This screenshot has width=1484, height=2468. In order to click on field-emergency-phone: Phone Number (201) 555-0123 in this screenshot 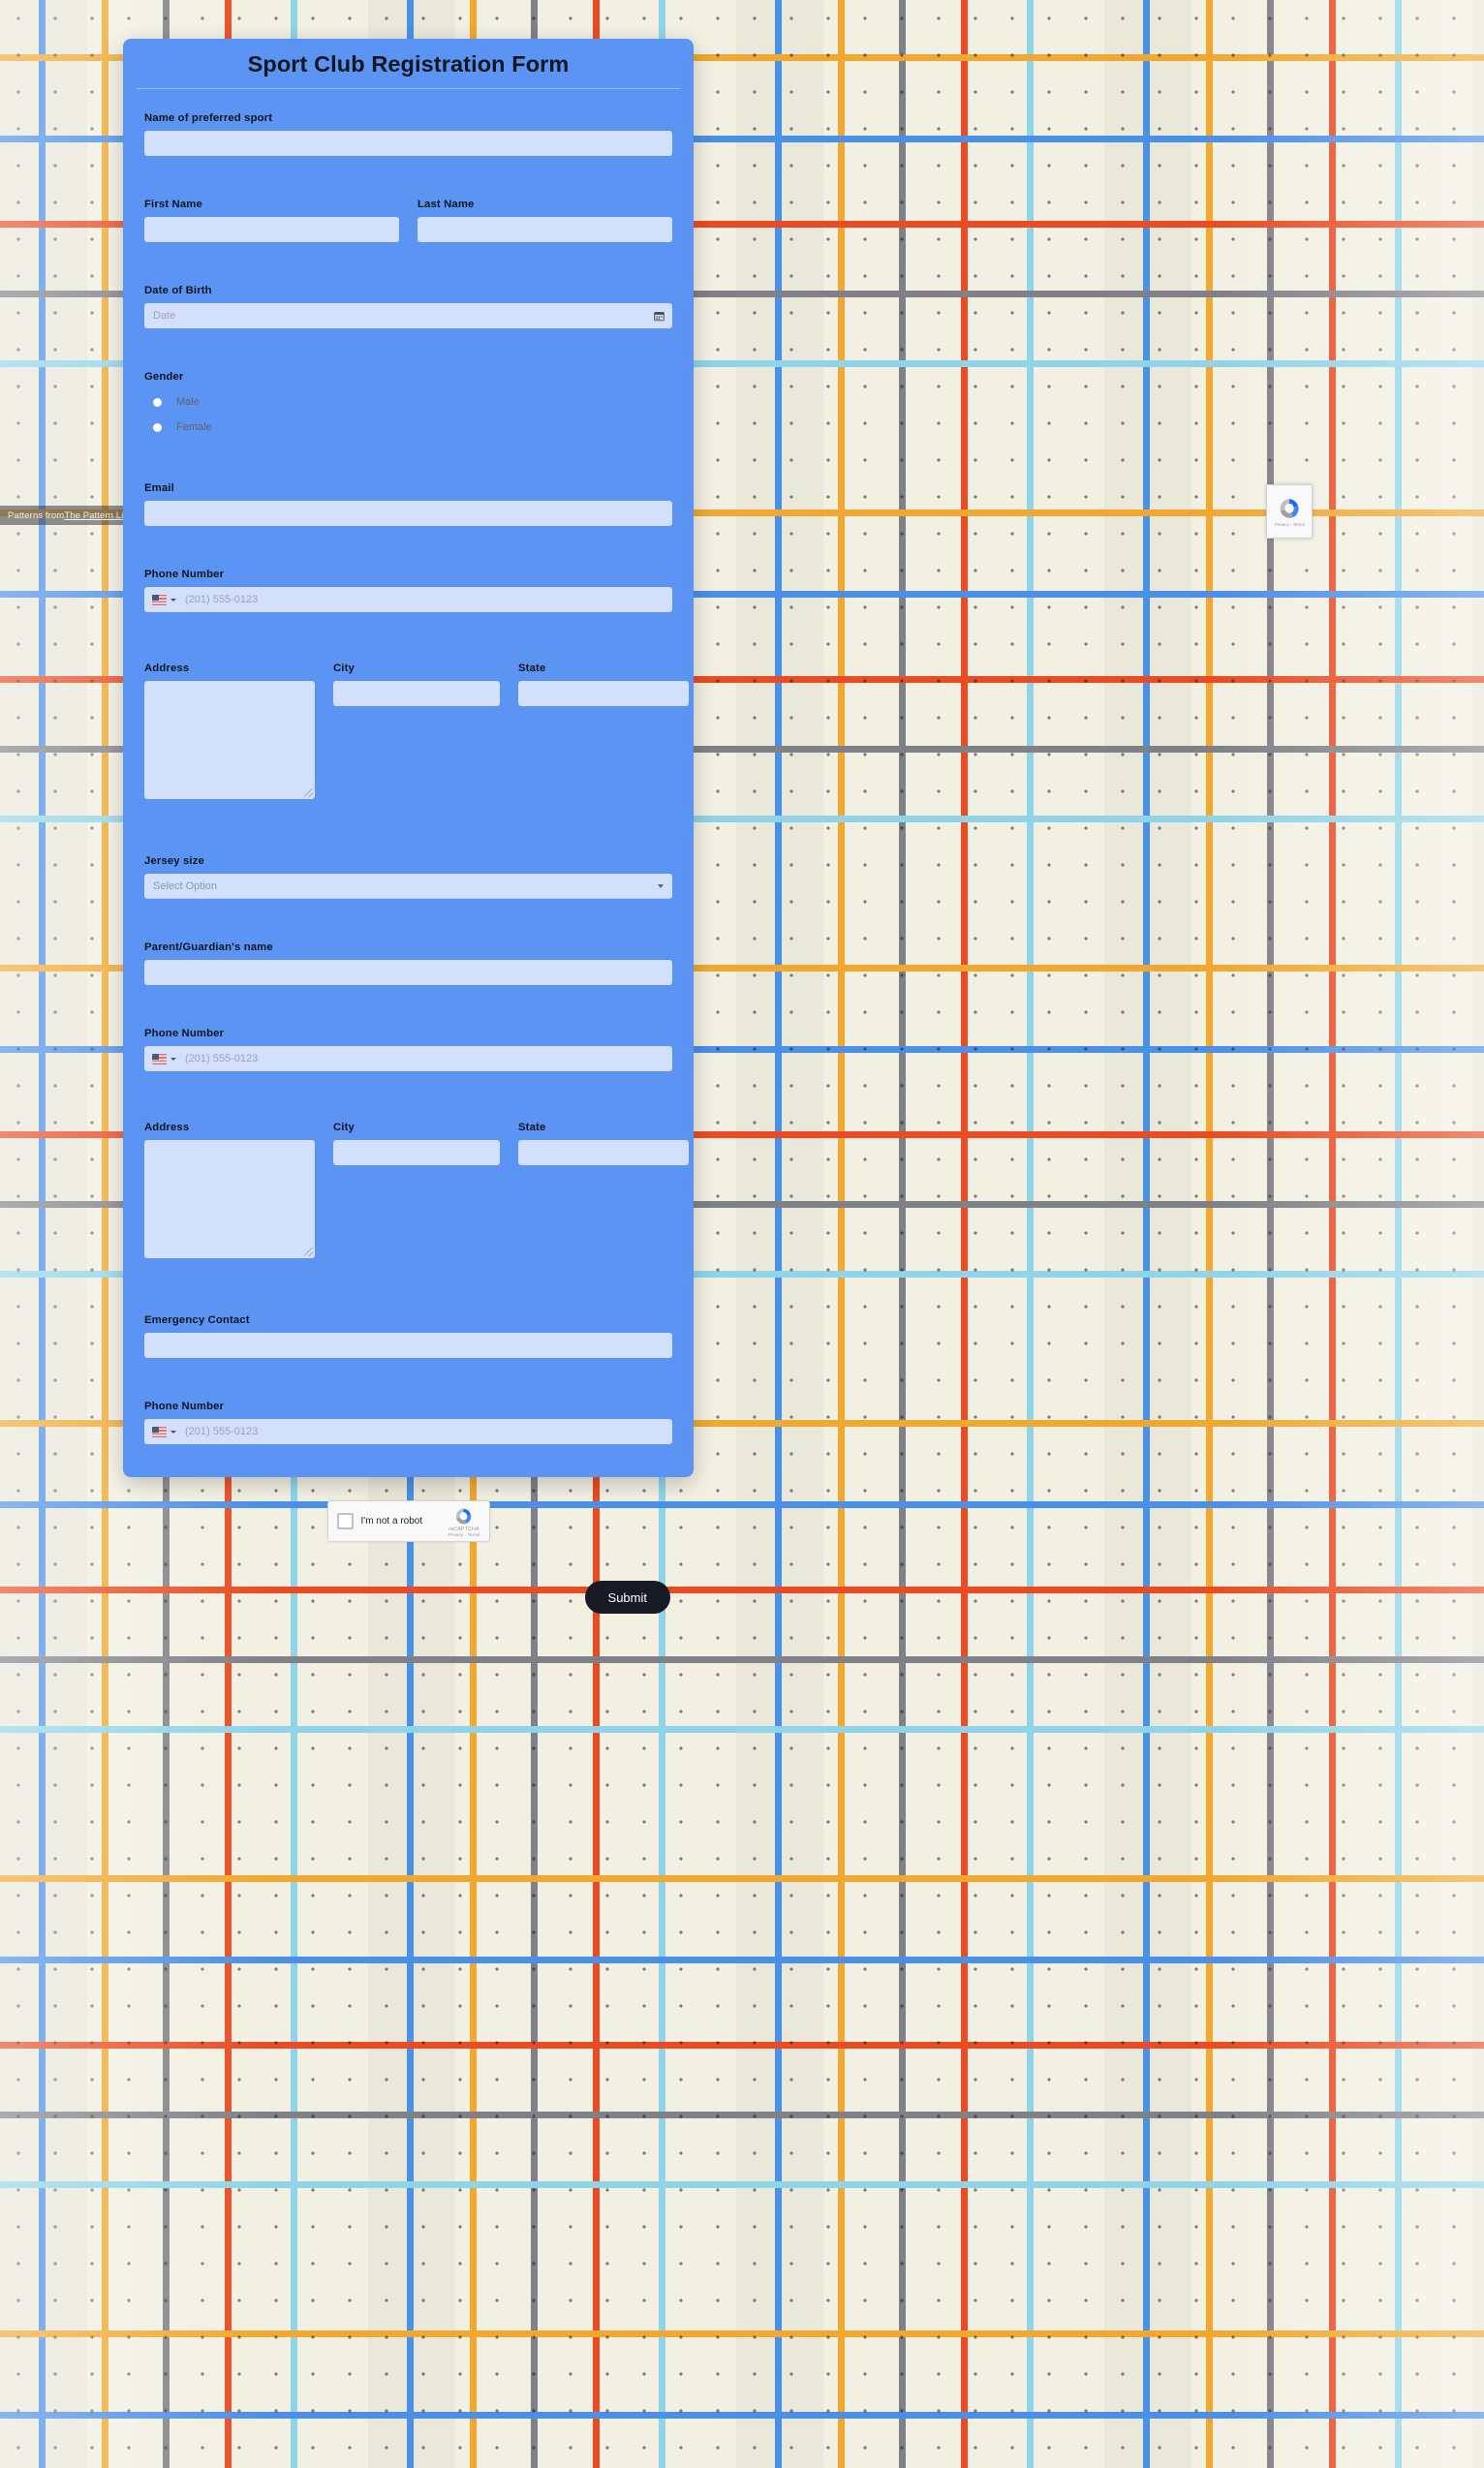, I will do `click(408, 1422)`.